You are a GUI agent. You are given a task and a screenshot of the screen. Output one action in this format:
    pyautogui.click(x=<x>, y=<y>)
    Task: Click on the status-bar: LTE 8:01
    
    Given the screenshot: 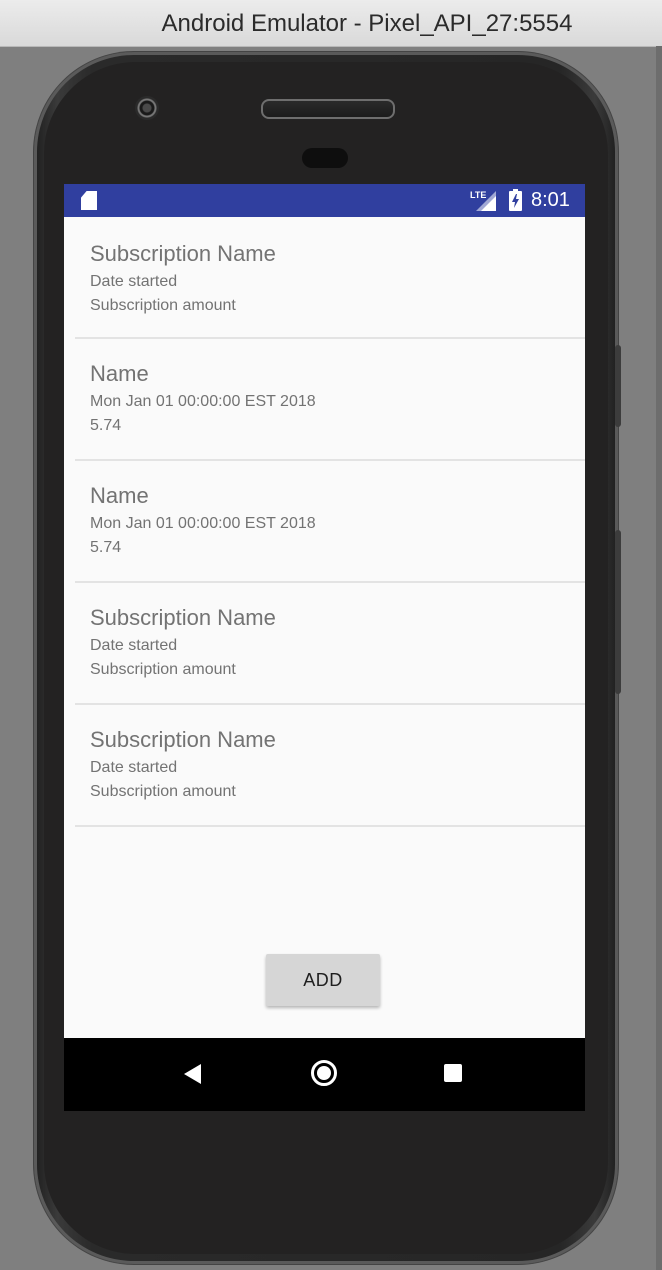 What is the action you would take?
    pyautogui.click(x=324, y=200)
    